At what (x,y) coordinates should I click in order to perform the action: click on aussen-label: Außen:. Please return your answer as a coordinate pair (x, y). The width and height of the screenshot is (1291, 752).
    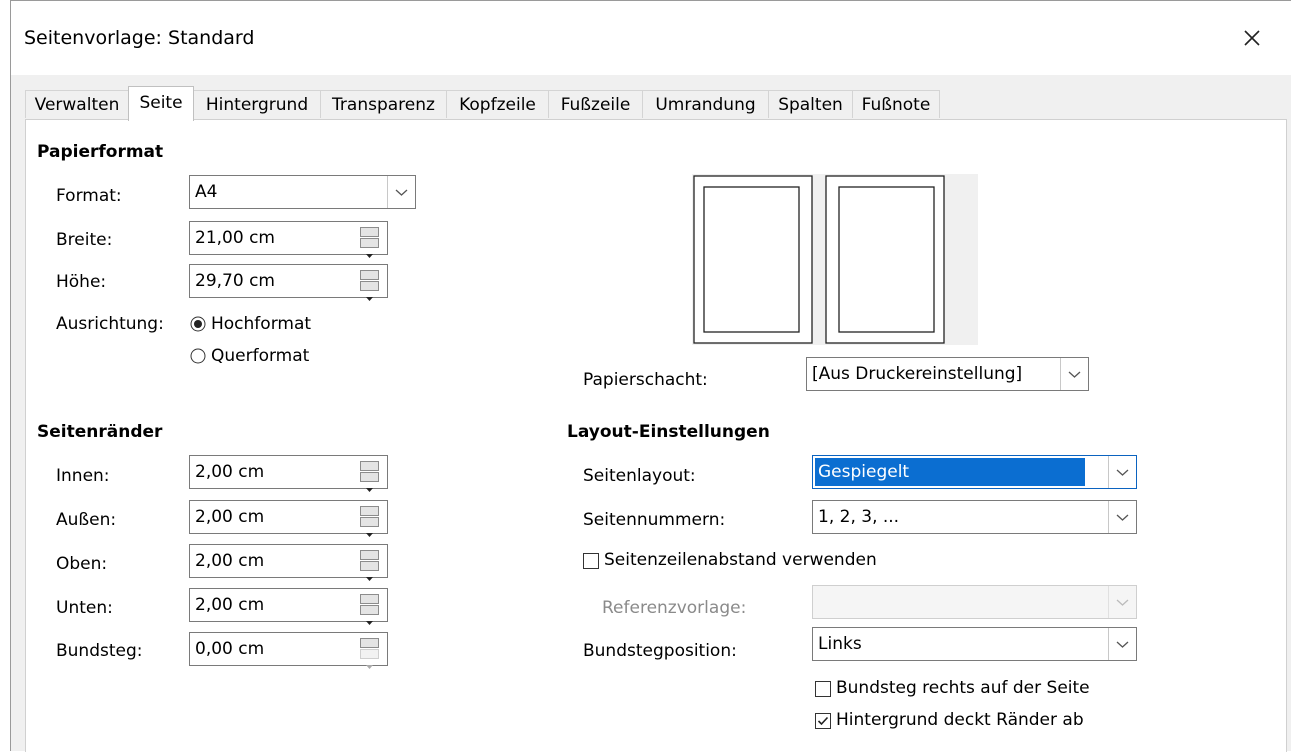
    Looking at the image, I should click on (86, 520).